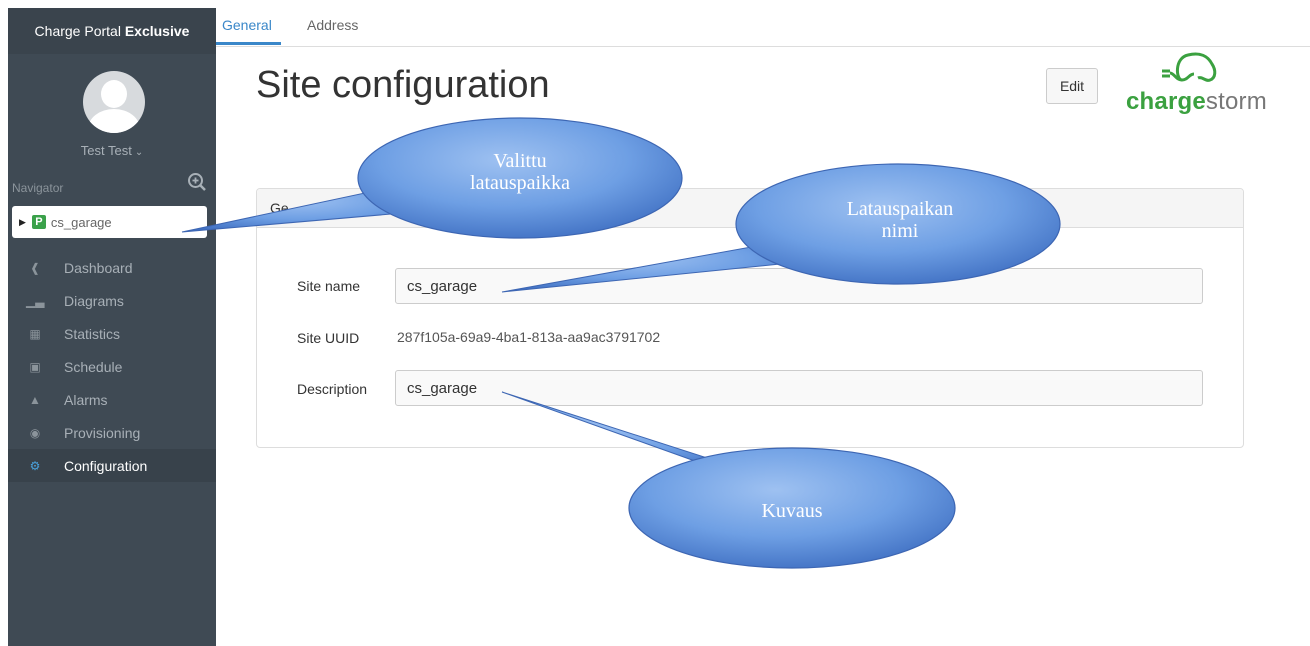 This screenshot has height=646, width=1310. What do you see at coordinates (403, 85) in the screenshot?
I see `page-title: Site configuration` at bounding box center [403, 85].